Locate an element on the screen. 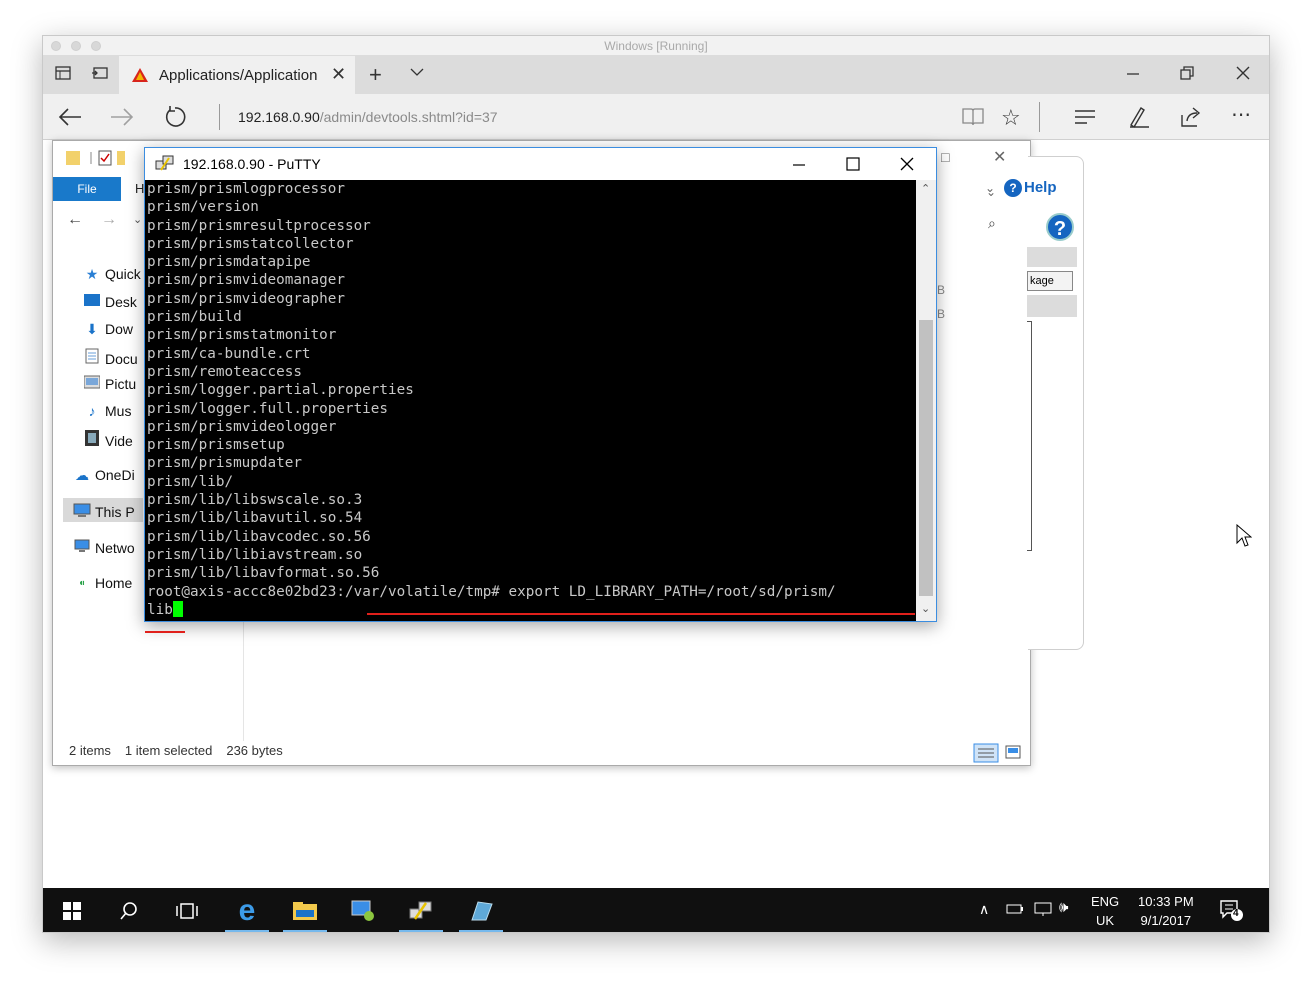 Image resolution: width=1312 pixels, height=983 pixels. share-icon is located at coordinates (1191, 119).